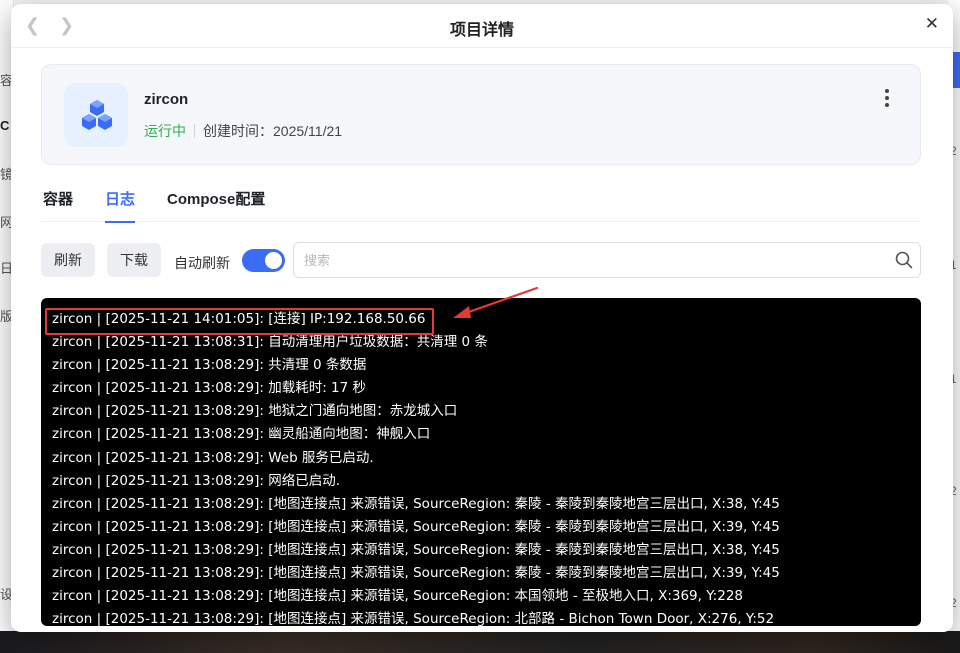  What do you see at coordinates (496, 302) in the screenshot?
I see `annotation-arrow-icon` at bounding box center [496, 302].